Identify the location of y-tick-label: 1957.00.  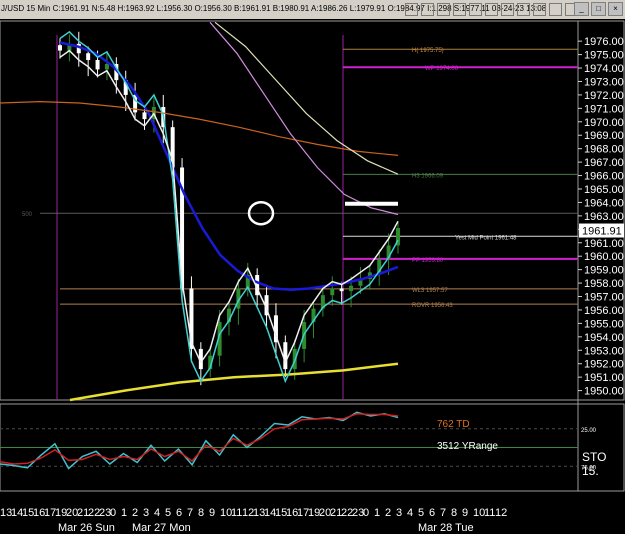
(604, 298).